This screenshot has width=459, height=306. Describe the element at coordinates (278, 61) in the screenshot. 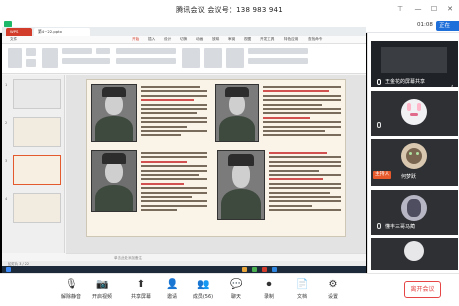

I see `select-group` at that location.